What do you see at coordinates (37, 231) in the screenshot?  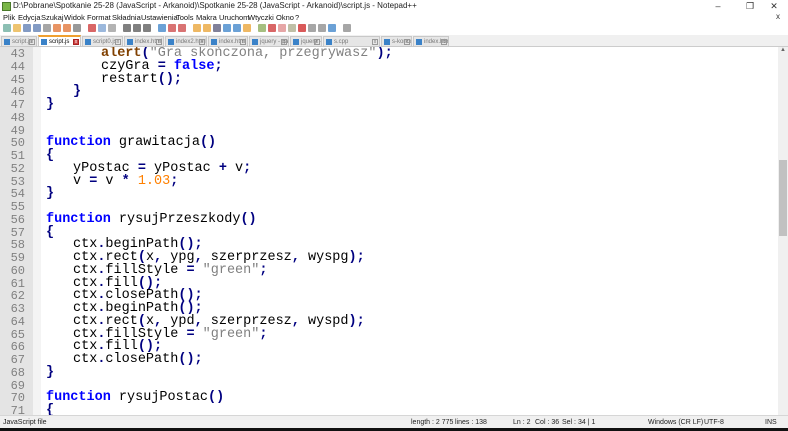 I see `fold-margin` at bounding box center [37, 231].